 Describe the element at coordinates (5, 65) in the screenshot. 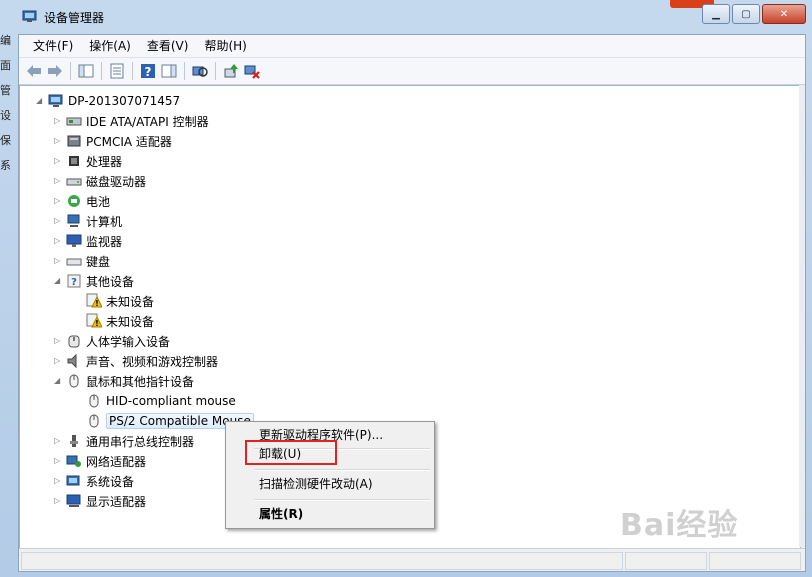

I see `peek-text: 面` at that location.